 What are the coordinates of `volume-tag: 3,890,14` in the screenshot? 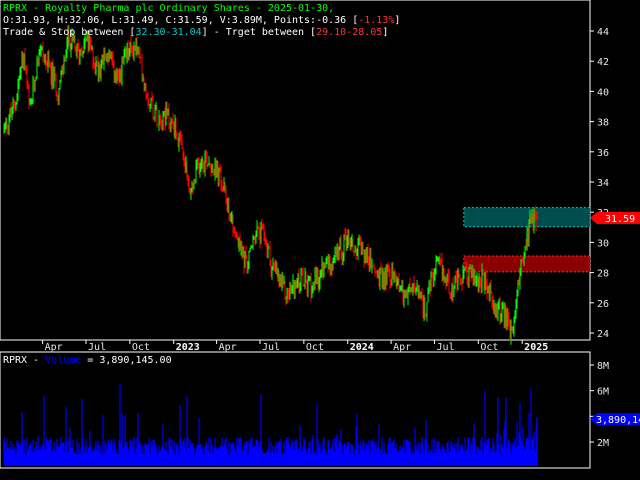 It's located at (615, 419).